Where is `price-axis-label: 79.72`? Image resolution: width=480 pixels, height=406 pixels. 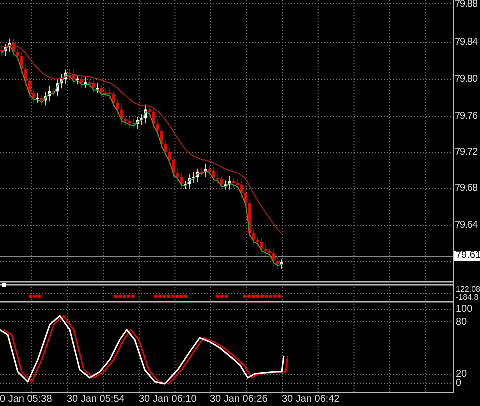 price-axis-label: 79.72 is located at coordinates (466, 153).